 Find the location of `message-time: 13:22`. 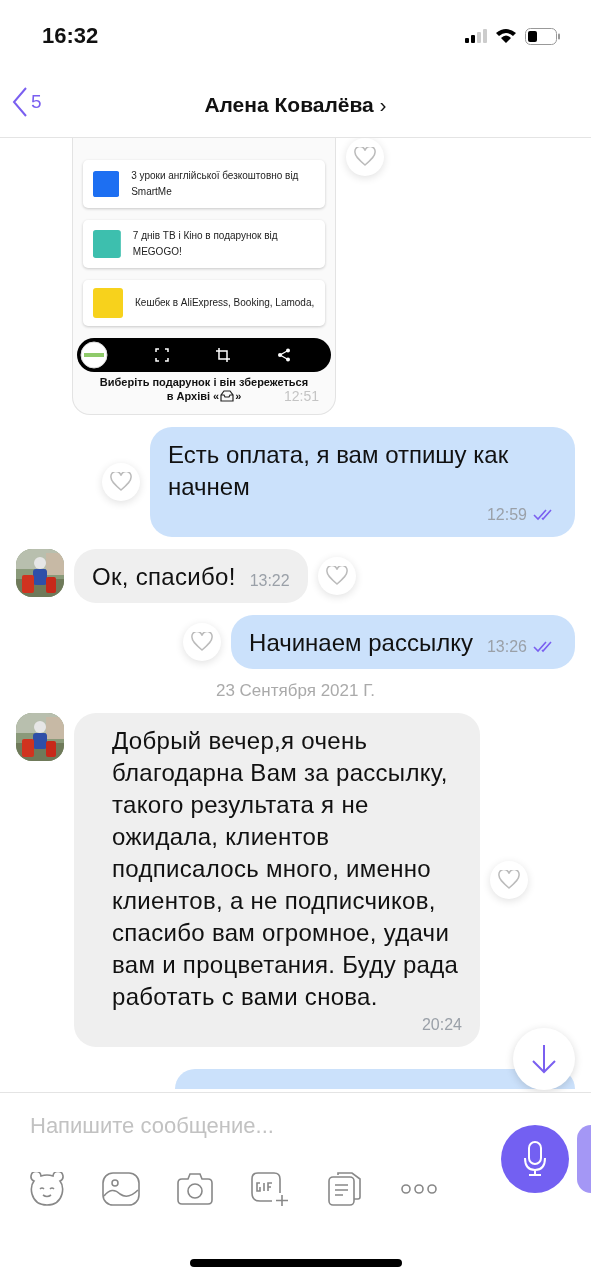

message-time: 13:22 is located at coordinates (269, 581).